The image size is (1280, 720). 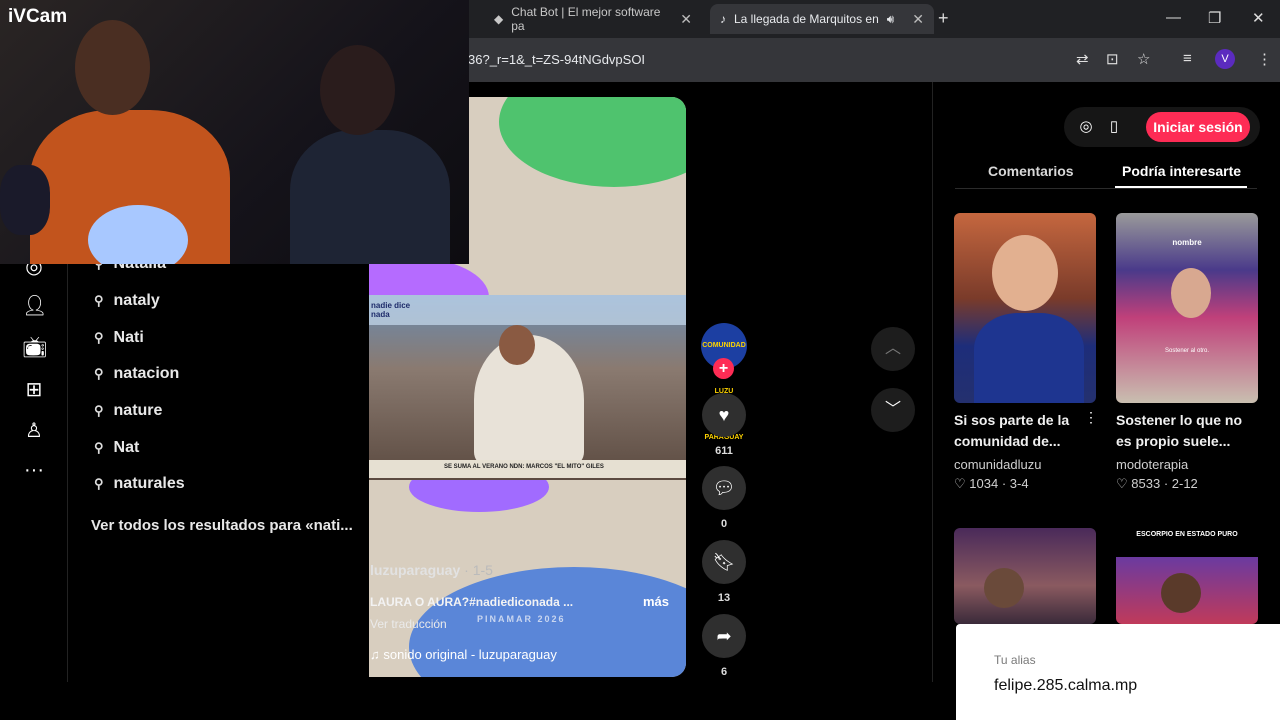 I want to click on compass-icon: ◎, so click(x=1086, y=127).